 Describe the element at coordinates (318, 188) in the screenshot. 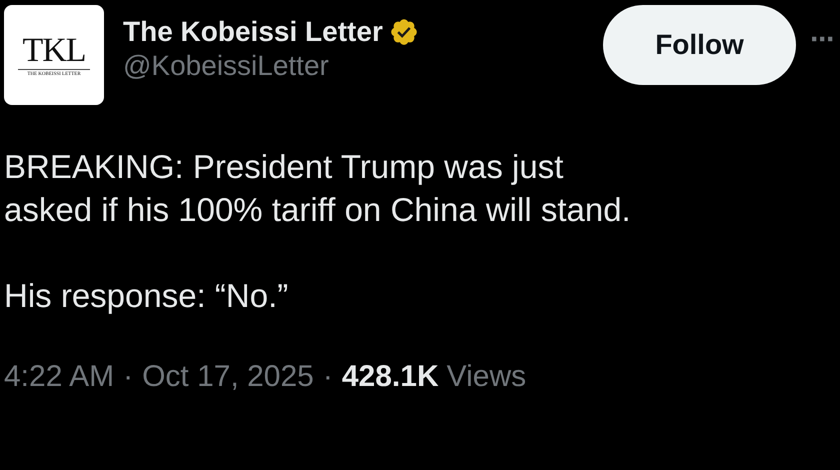

I see `tweet-text: BREAKING: President Trump was just asked if his 100% tariff on China will stand.` at that location.